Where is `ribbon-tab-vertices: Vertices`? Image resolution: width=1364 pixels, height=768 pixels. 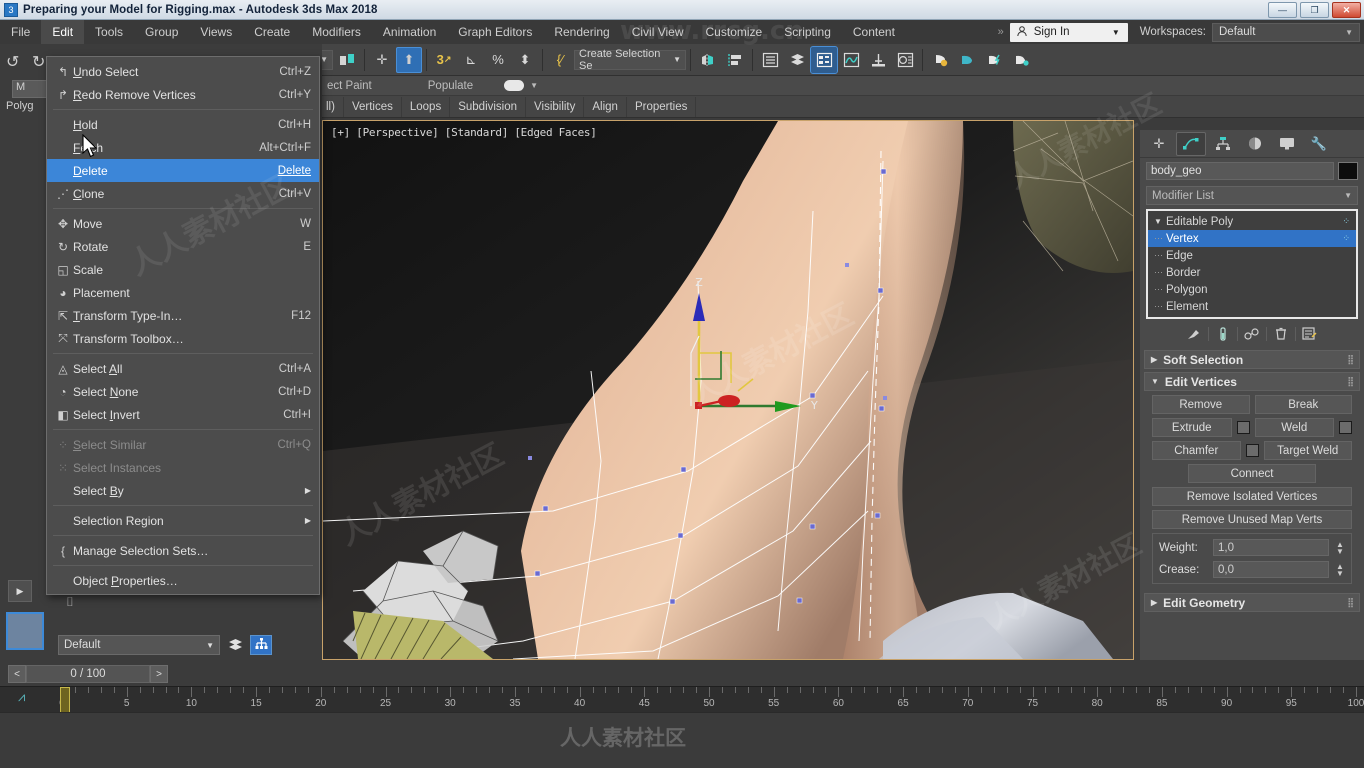
ribbon-tab-vertices: Vertices is located at coordinates (373, 106).